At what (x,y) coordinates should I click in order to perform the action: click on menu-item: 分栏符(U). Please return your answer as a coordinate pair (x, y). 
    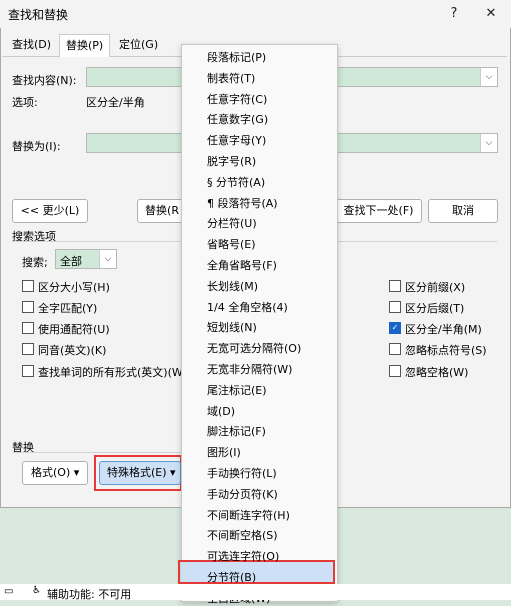
    Looking at the image, I should click on (232, 223).